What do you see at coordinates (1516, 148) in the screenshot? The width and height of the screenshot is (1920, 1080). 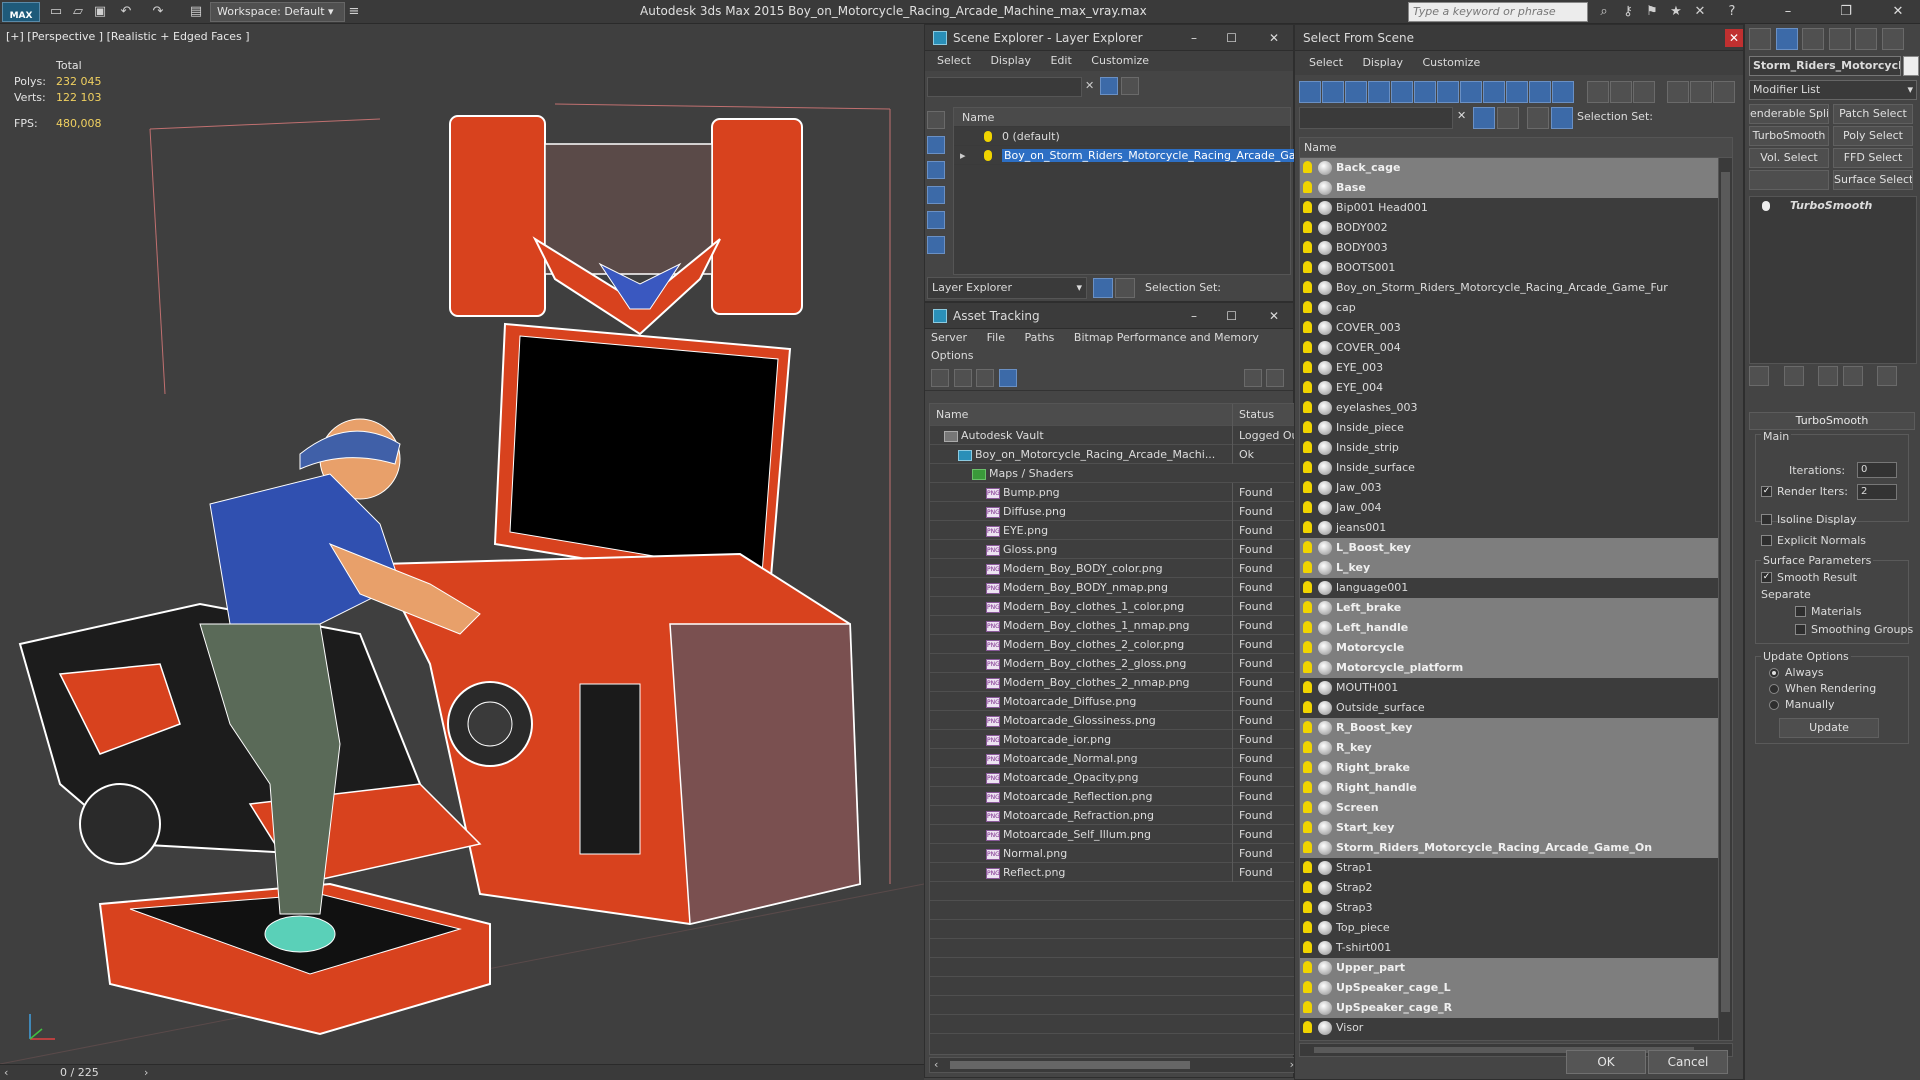 I see `sfs-list-header: Name` at bounding box center [1516, 148].